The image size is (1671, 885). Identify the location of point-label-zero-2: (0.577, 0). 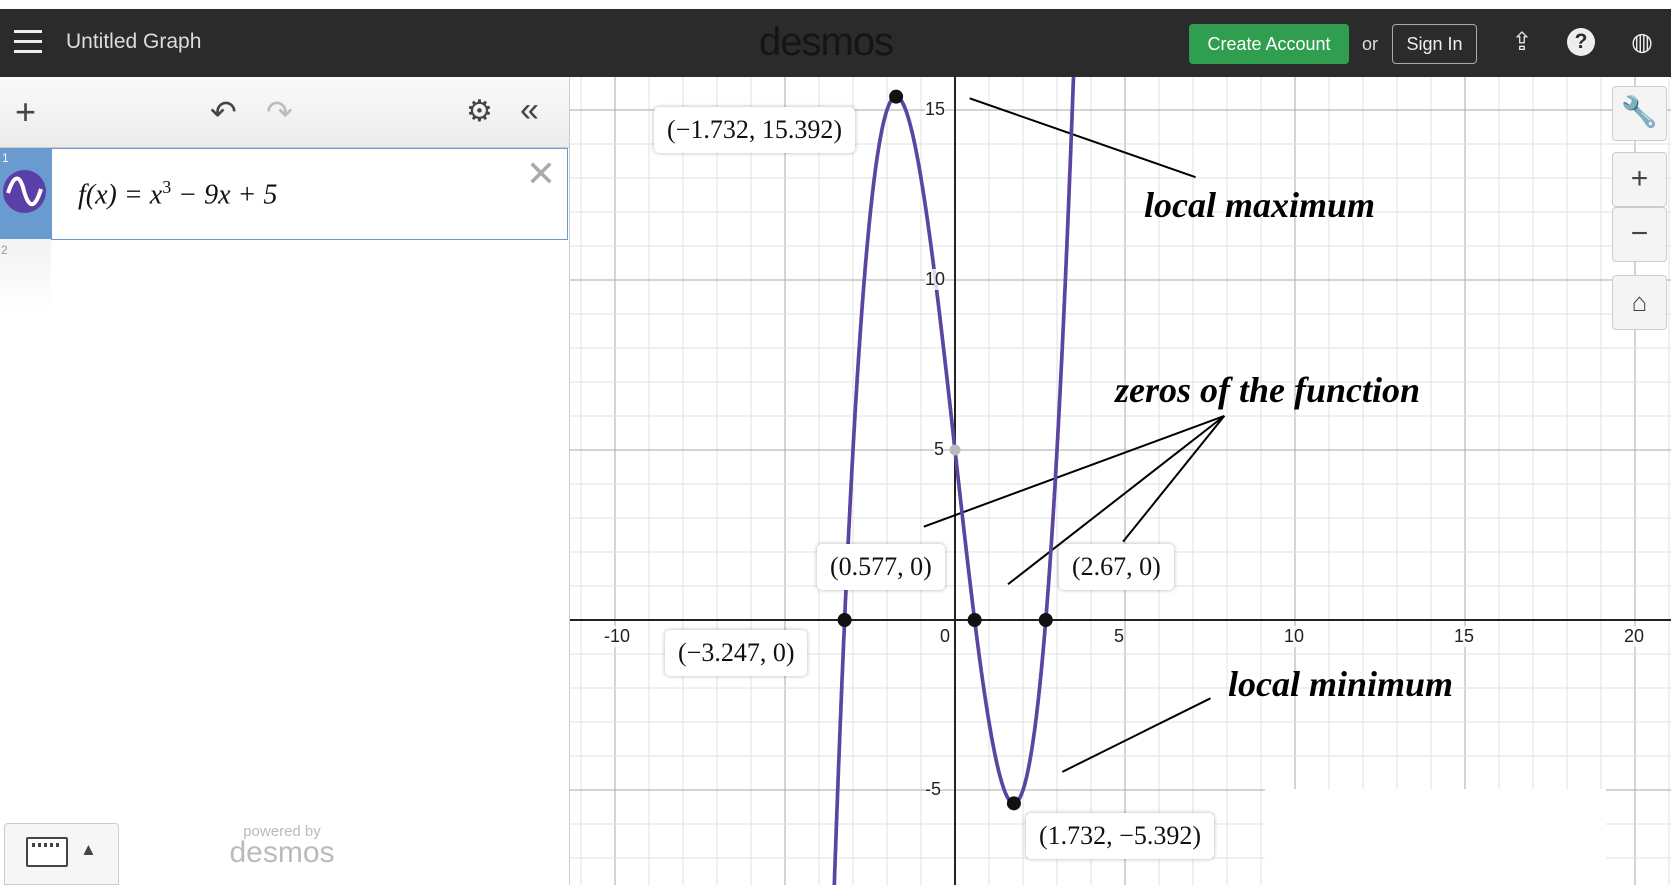
(881, 567).